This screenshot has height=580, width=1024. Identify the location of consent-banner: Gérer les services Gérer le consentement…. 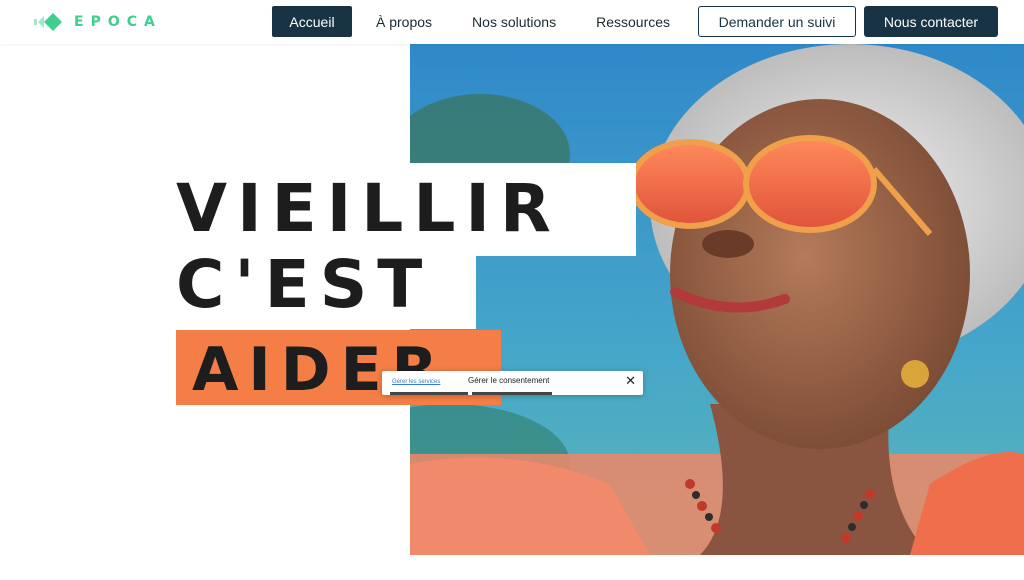
(512, 383).